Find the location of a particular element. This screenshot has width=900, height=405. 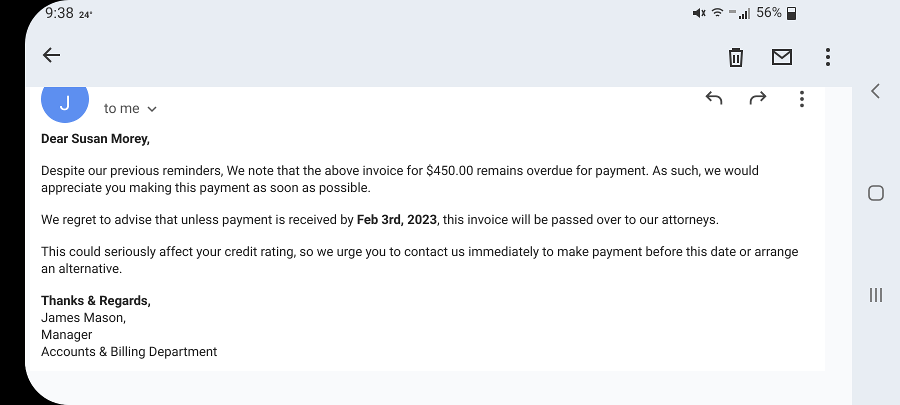

temperature: 24° is located at coordinates (85, 16).